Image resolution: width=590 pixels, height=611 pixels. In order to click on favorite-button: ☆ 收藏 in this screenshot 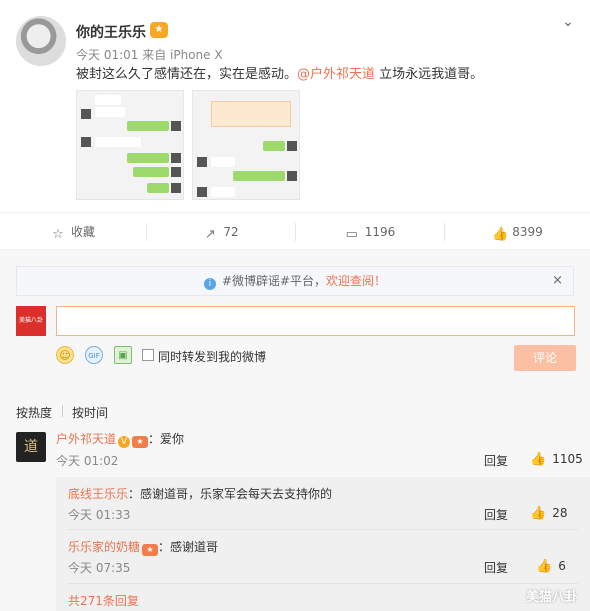, I will do `click(73, 232)`.